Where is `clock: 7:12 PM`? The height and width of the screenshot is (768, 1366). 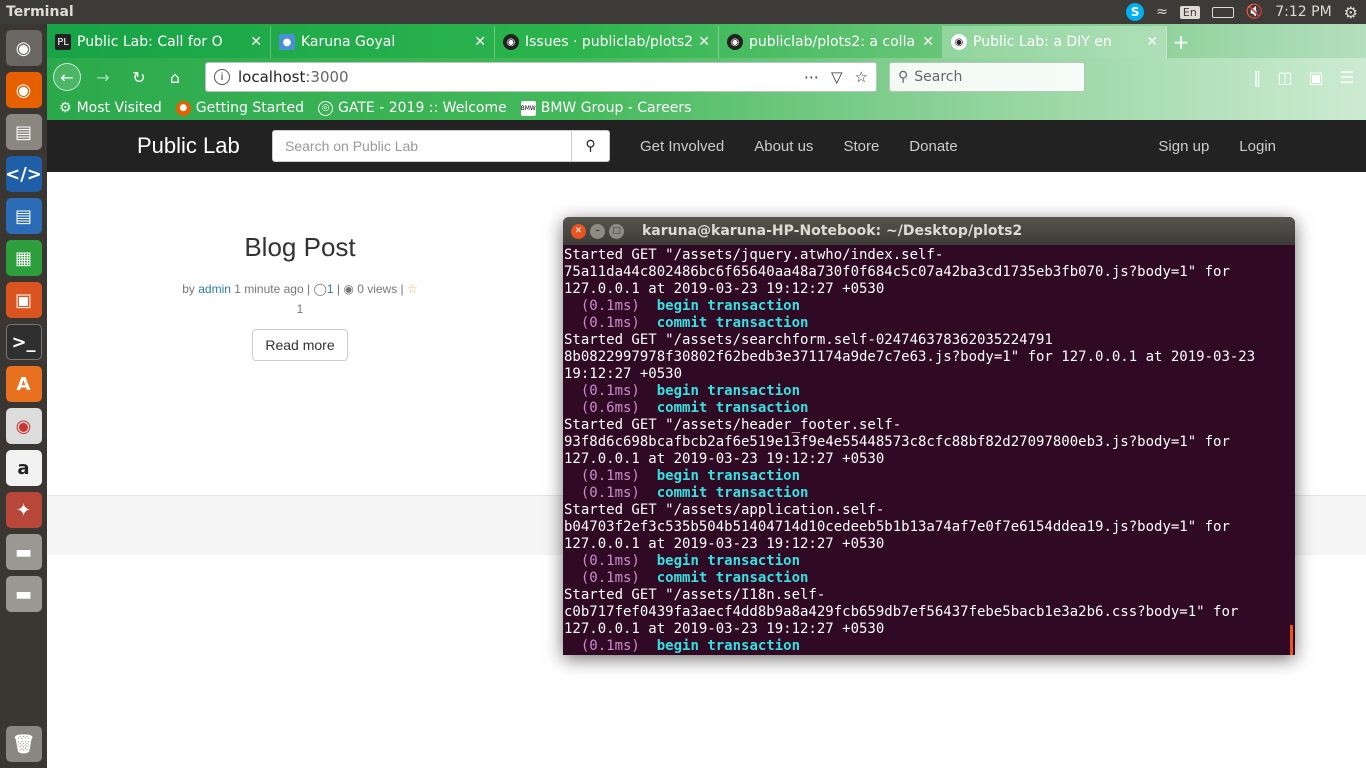 clock: 7:12 PM is located at coordinates (1303, 12).